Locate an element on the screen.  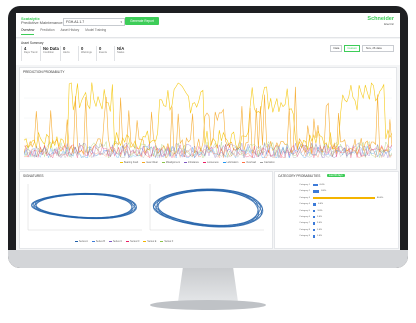
legend-item: Misalignment is located at coordinates (170, 162).